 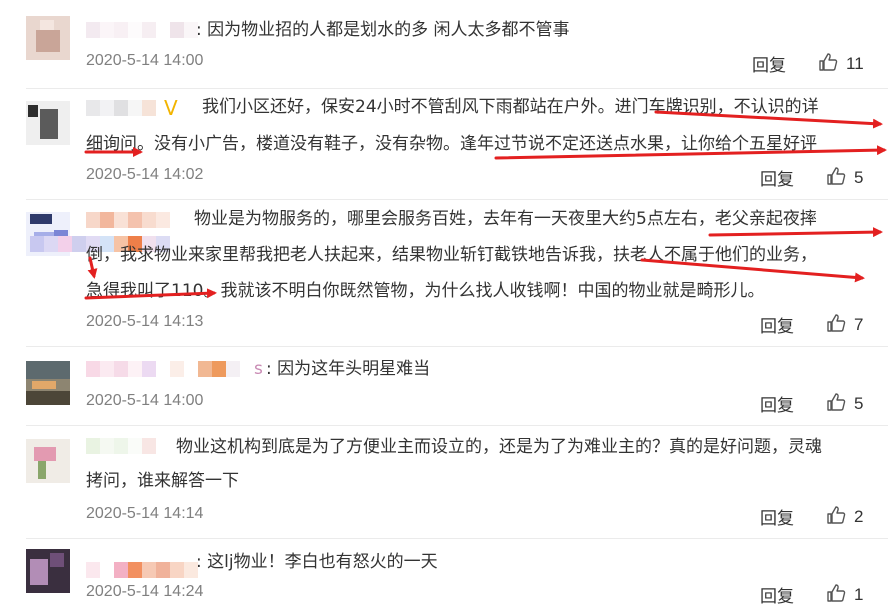 I want to click on comment-text: : 因为物业招的人都是划水的多 闲人太多都不管事, so click(x=383, y=30).